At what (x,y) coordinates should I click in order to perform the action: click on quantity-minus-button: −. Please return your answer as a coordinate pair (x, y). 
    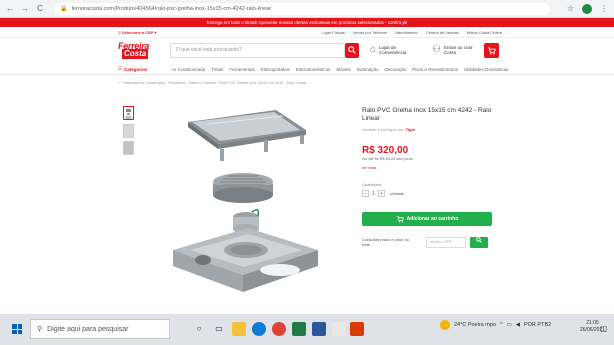
    Looking at the image, I should click on (365, 193).